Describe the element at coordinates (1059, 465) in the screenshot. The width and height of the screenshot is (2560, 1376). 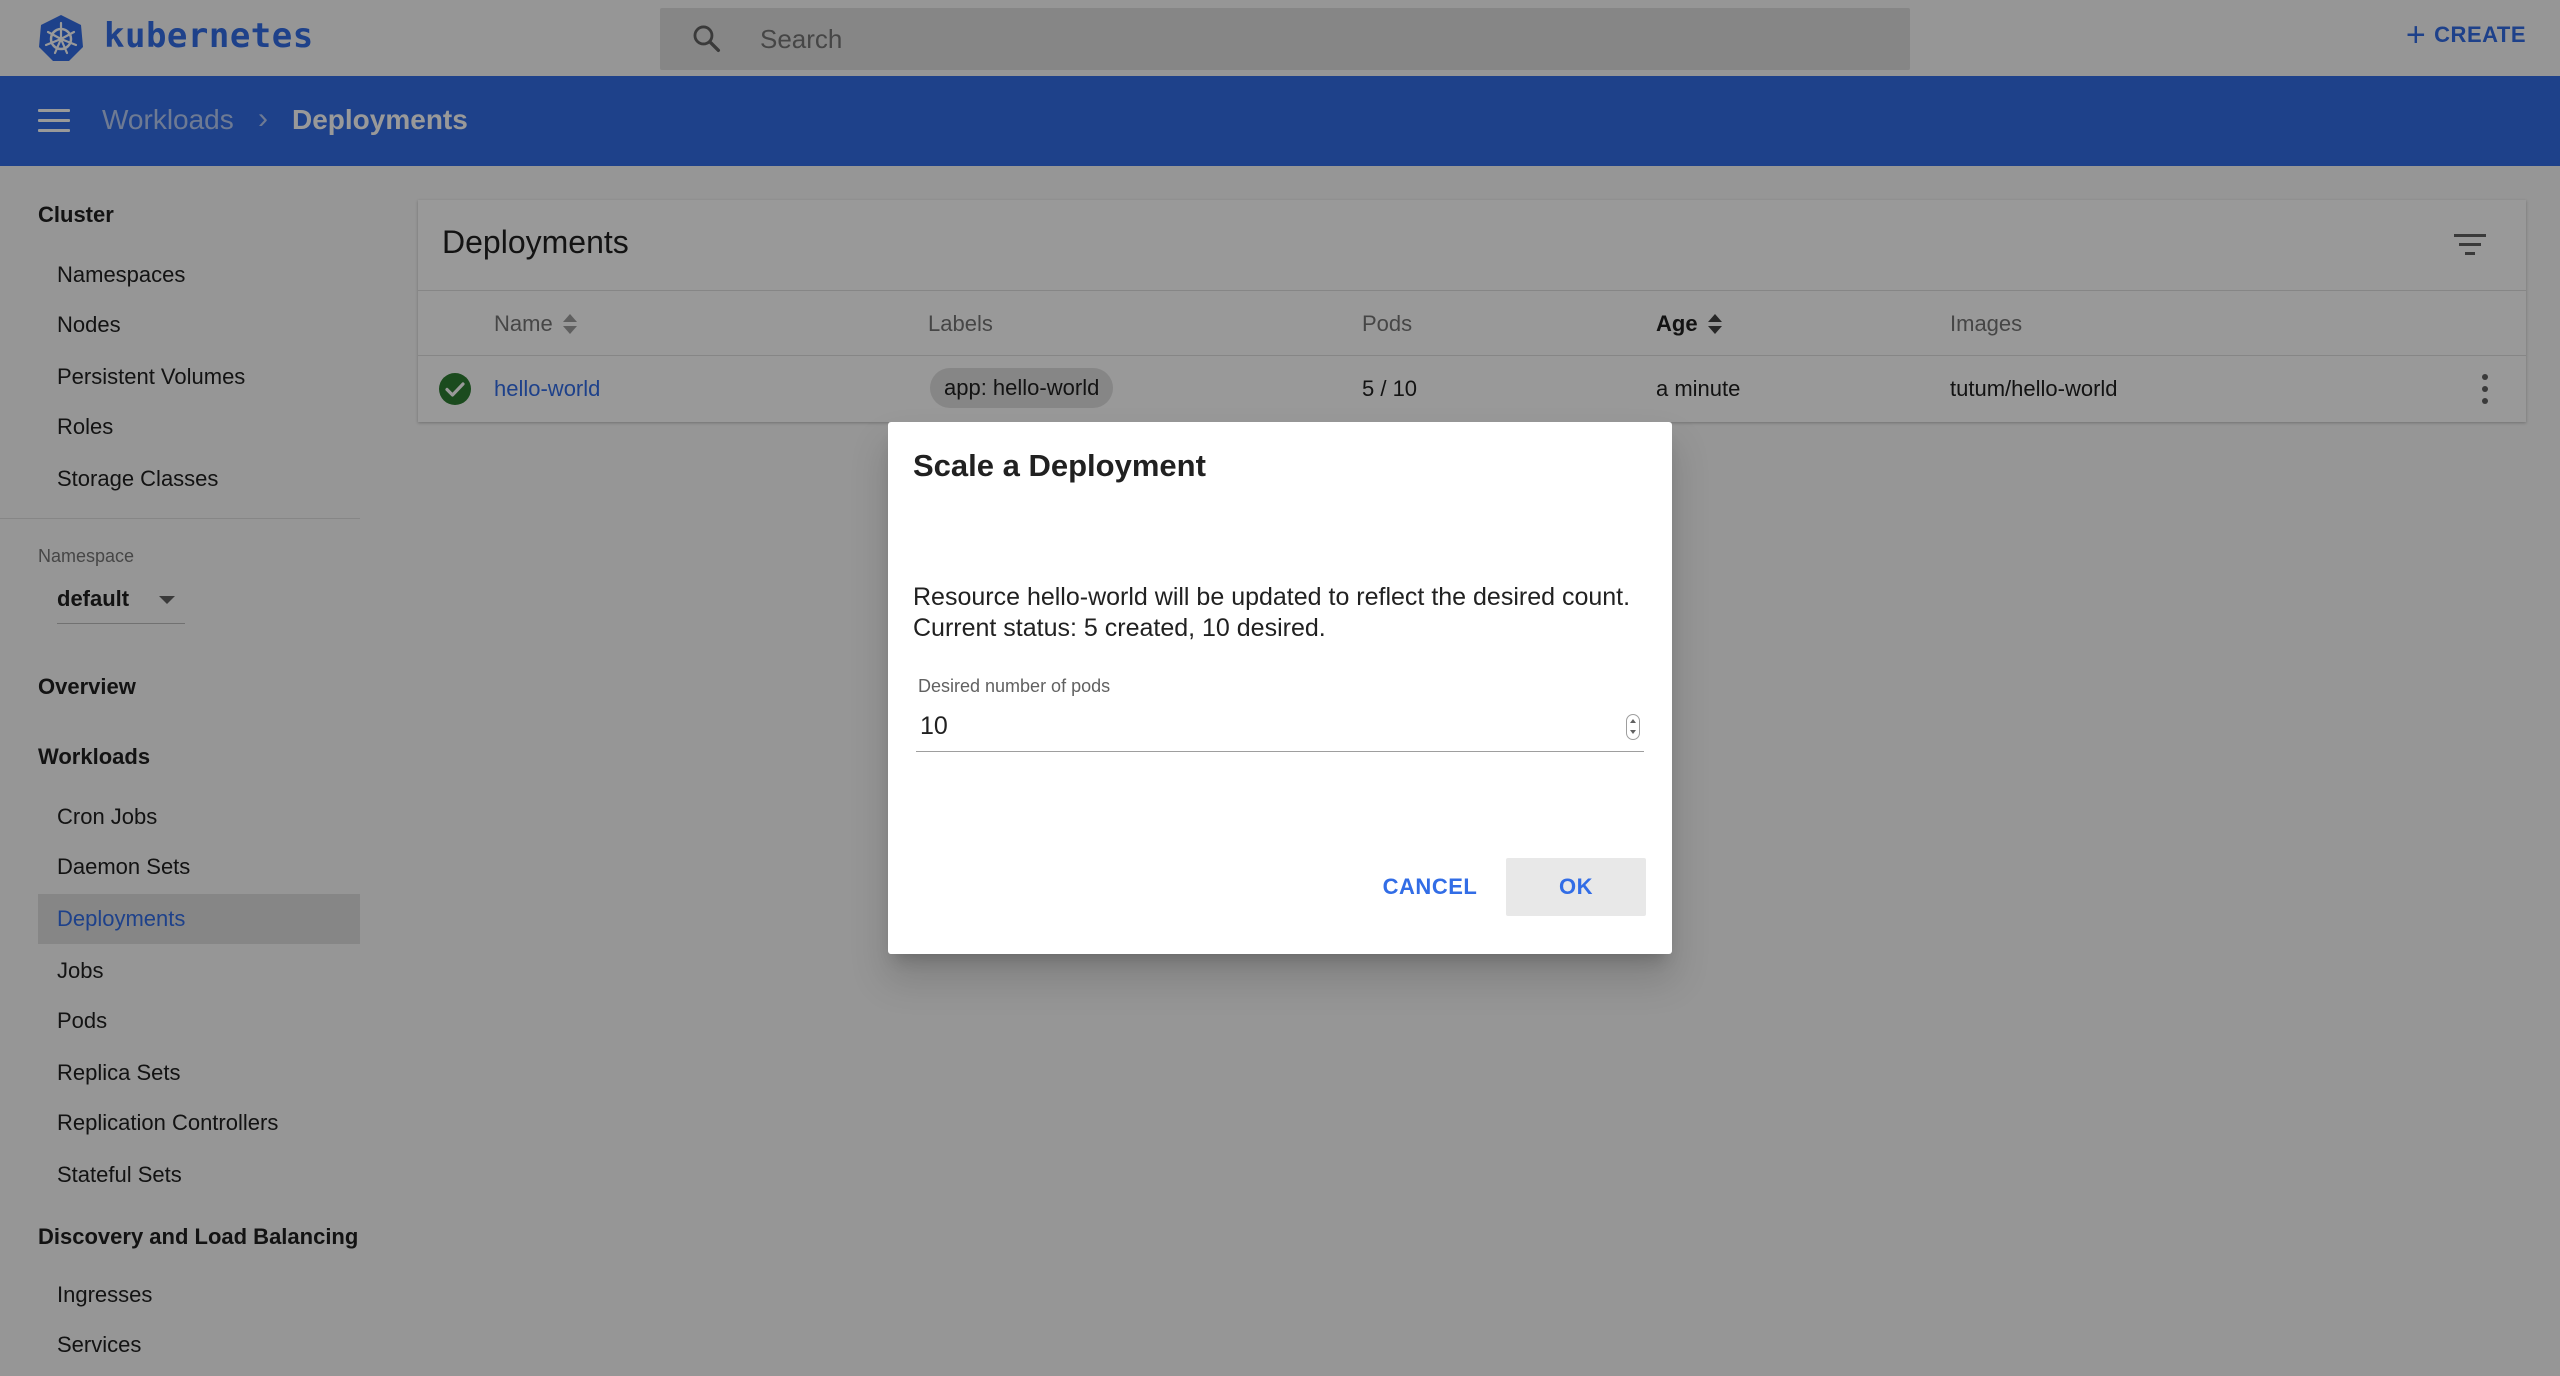
I see `dialog-title: Scale a Deployment` at that location.